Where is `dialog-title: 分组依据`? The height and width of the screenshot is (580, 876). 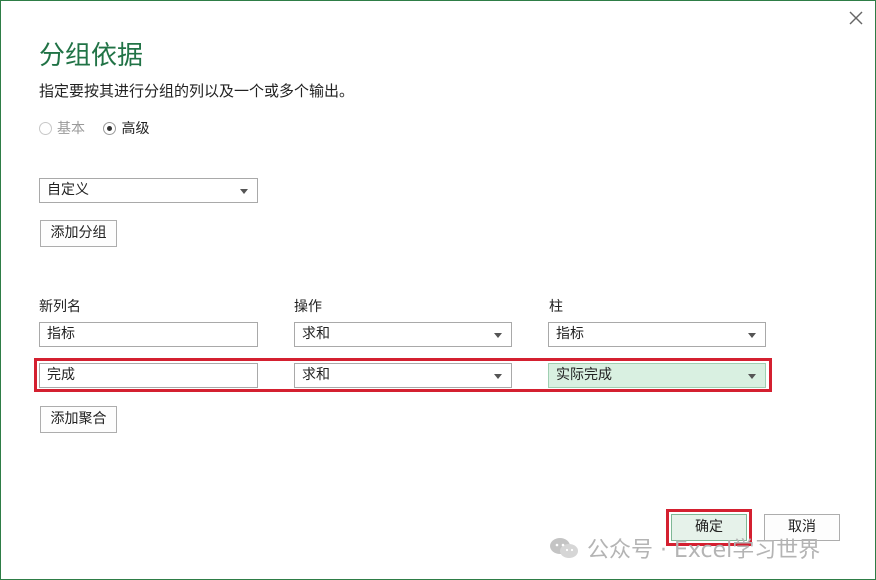
dialog-title: 分组依据 is located at coordinates (91, 56).